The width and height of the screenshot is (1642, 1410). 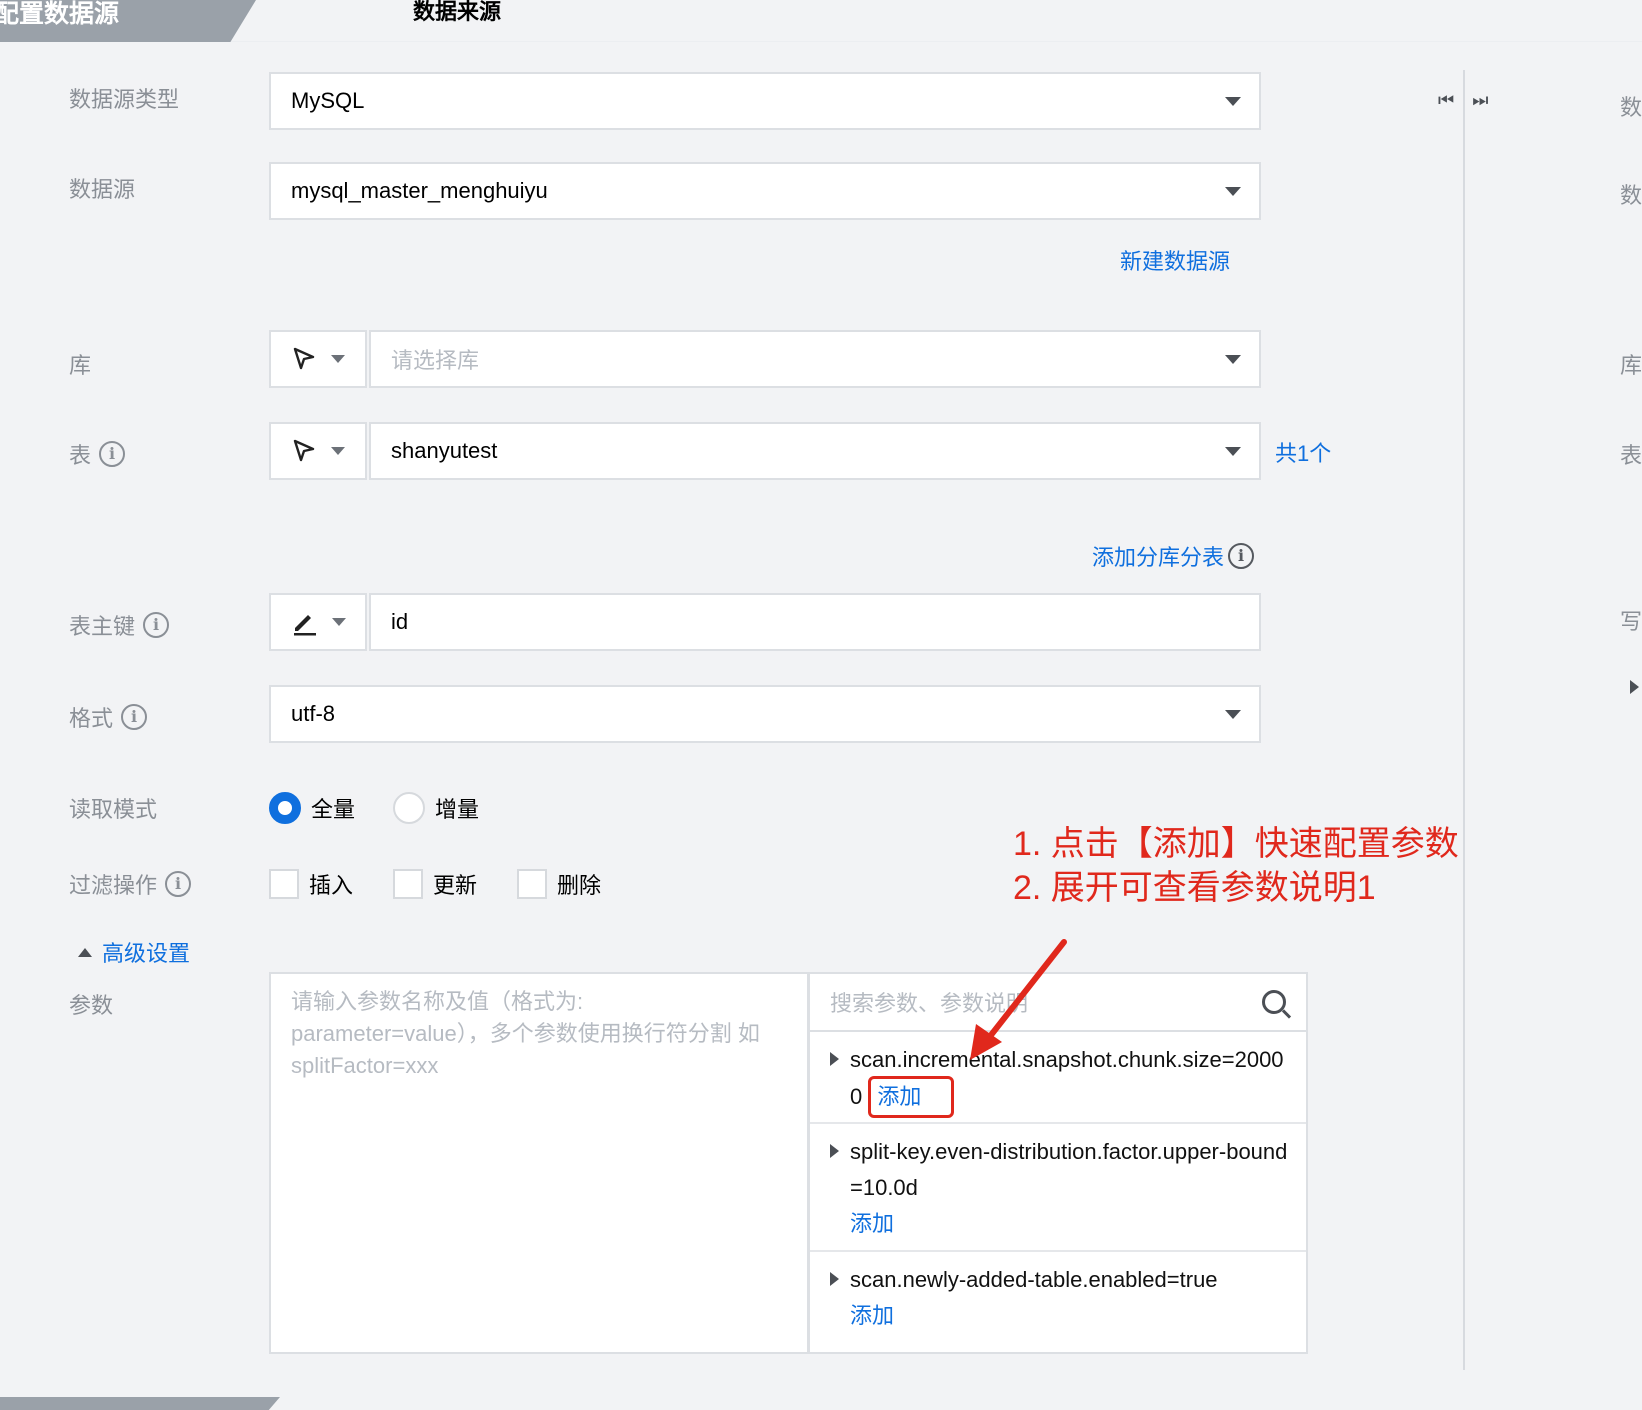 I want to click on source-type-value: MySQL, so click(x=328, y=100).